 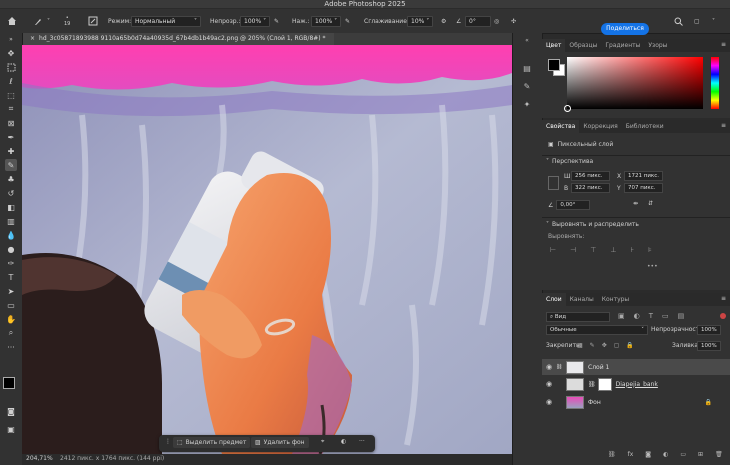 I want to click on y-field: Y 707 пикс., so click(x=640, y=188).